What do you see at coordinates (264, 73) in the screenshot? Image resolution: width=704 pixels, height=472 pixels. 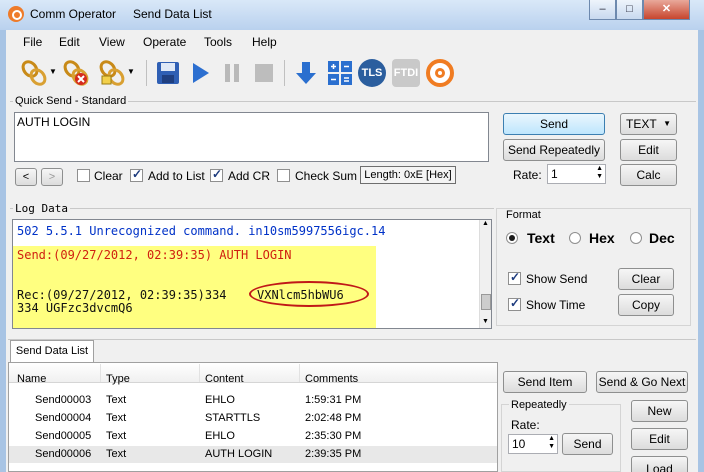 I see `stop-icon` at bounding box center [264, 73].